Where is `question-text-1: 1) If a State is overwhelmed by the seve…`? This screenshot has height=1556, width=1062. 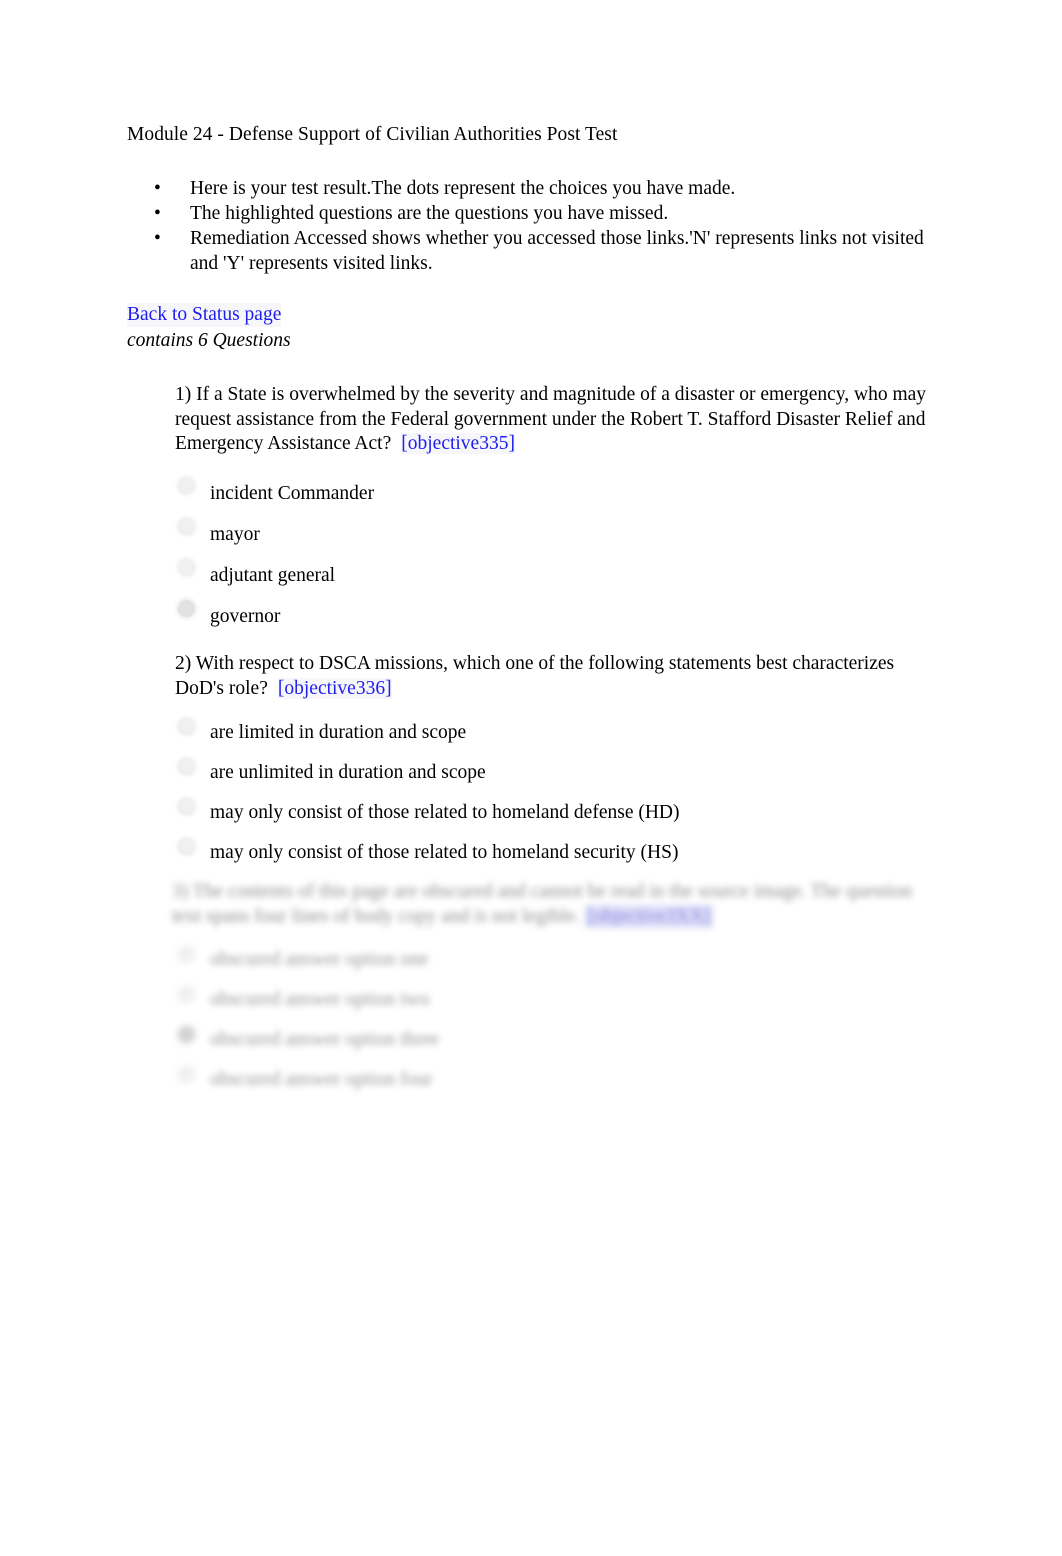
question-text-1: 1) If a State is overwhelmed by the seve… is located at coordinates (552, 420).